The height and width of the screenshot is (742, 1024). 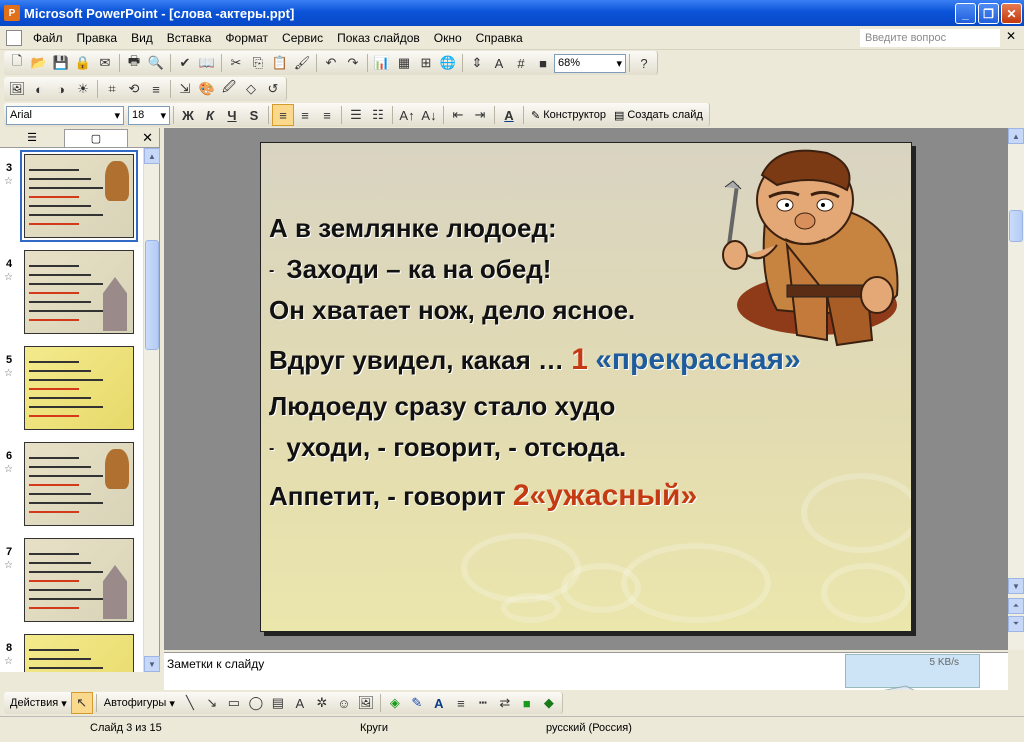 I want to click on menu-view: Вид, so click(x=142, y=38).